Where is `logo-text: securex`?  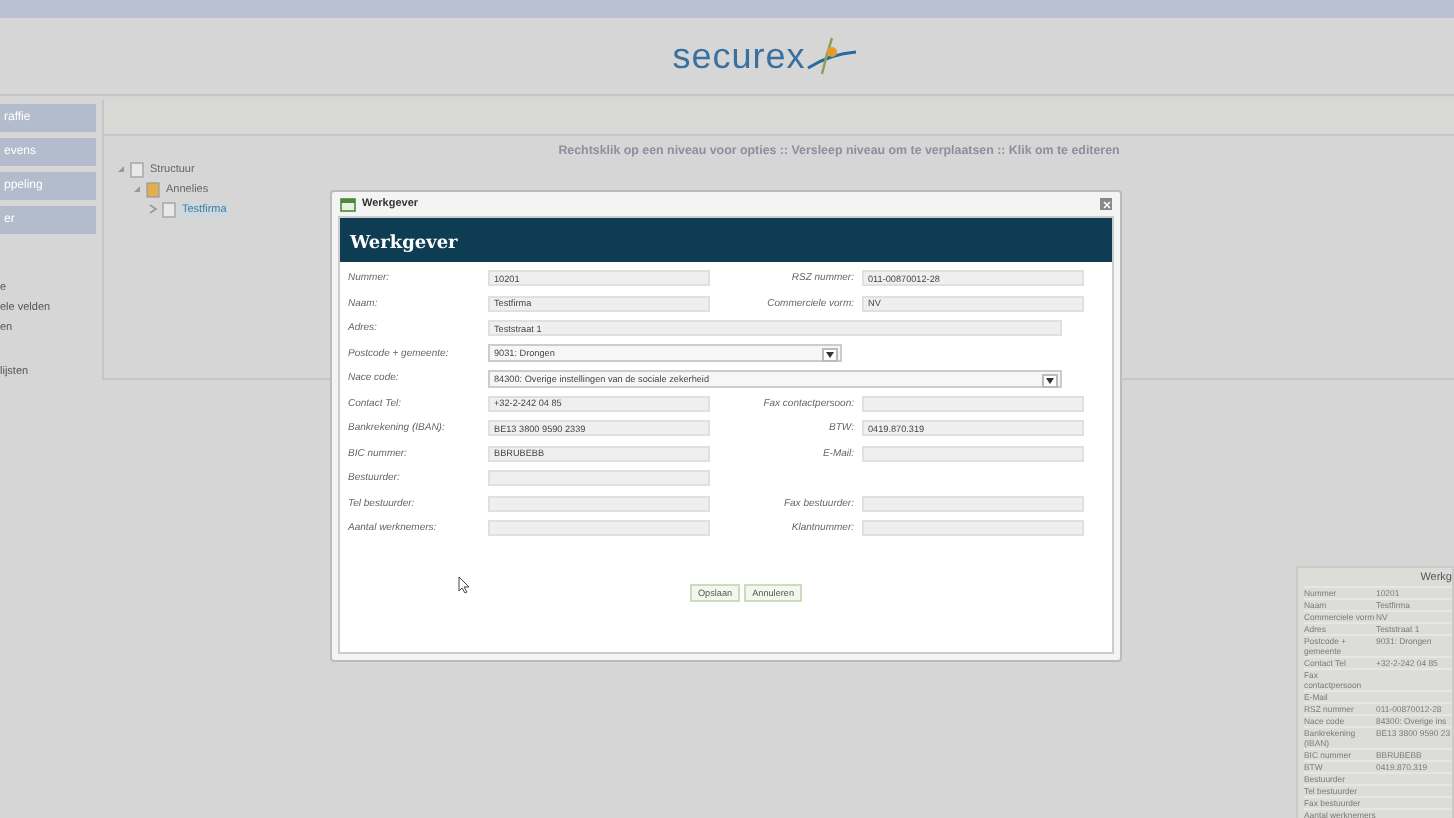
logo-text: securex is located at coordinates (739, 56).